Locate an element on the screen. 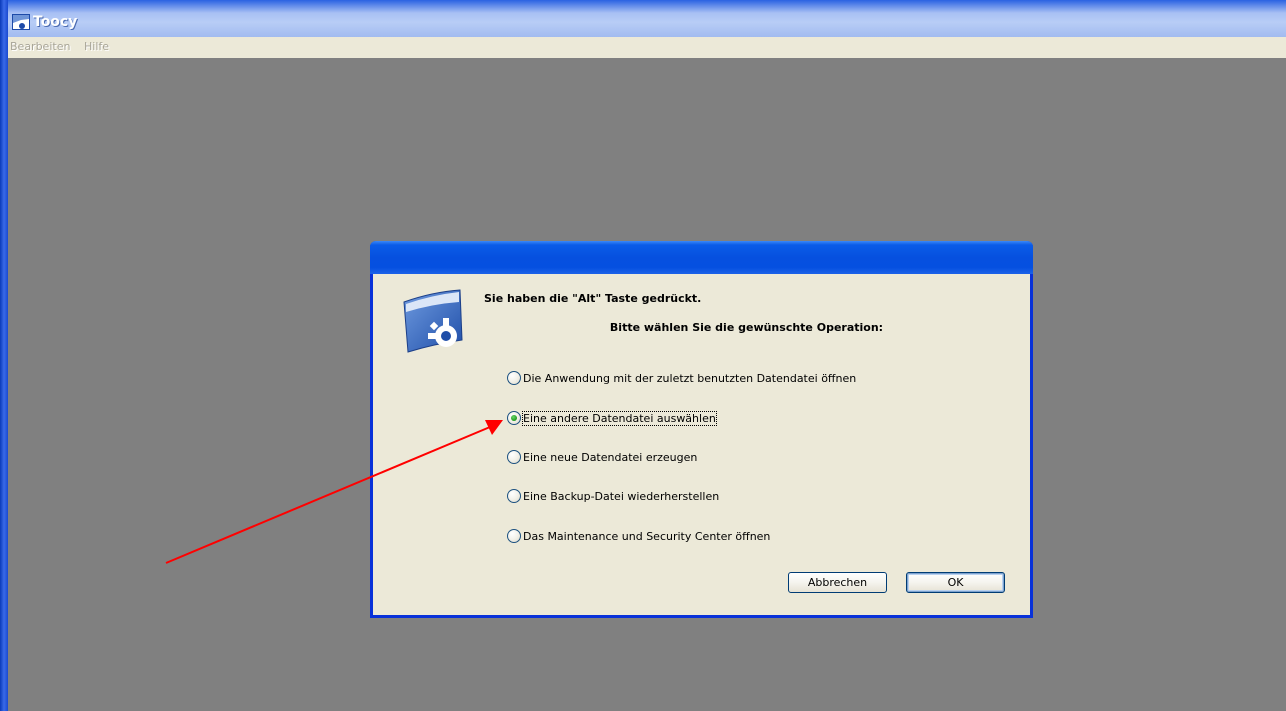 This screenshot has height=711, width=1286. window-title: Toocy is located at coordinates (55, 22).